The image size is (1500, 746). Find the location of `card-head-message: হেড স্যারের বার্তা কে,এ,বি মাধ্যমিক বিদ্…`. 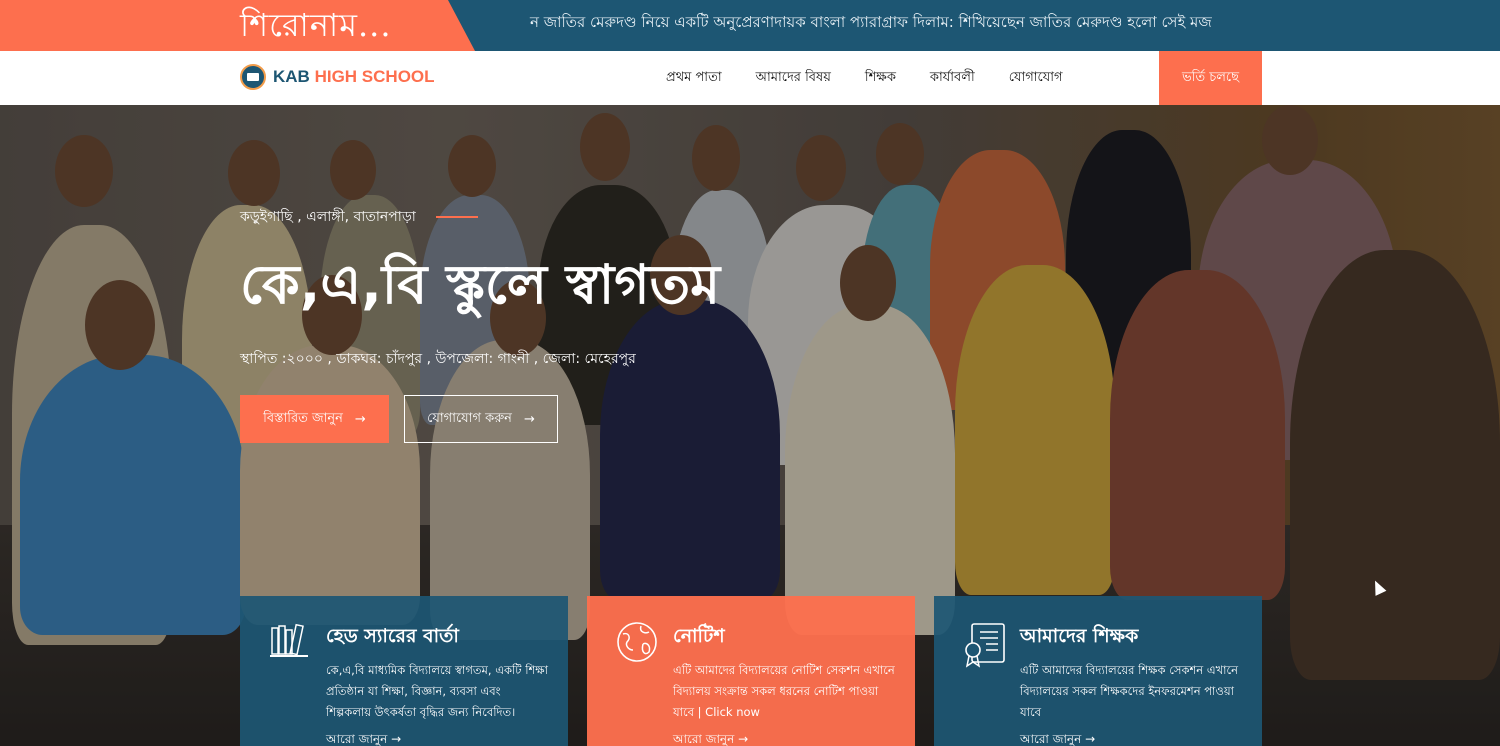

card-head-message: হেড স্যারের বার্তা কে,এ,বি মাধ্যমিক বিদ্… is located at coordinates (404, 671).